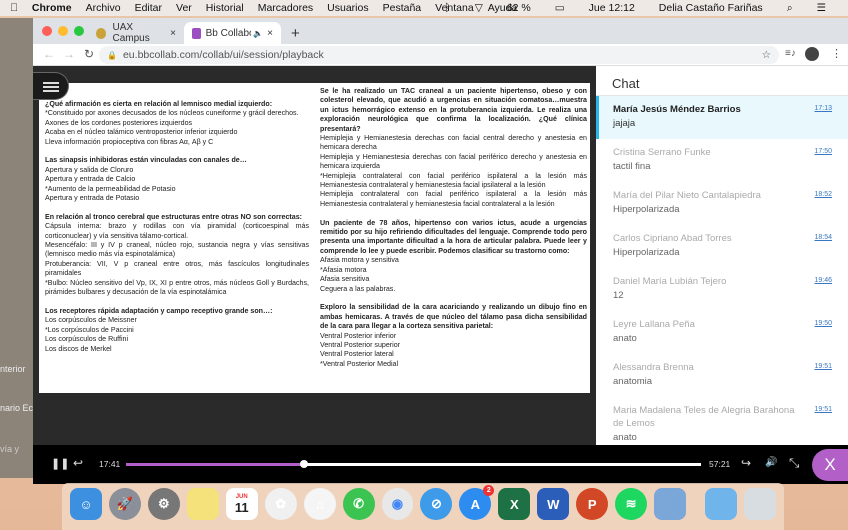 The height and width of the screenshot is (530, 848). What do you see at coordinates (397, 504) in the screenshot?
I see `chrome-icon: ◉` at bounding box center [397, 504].